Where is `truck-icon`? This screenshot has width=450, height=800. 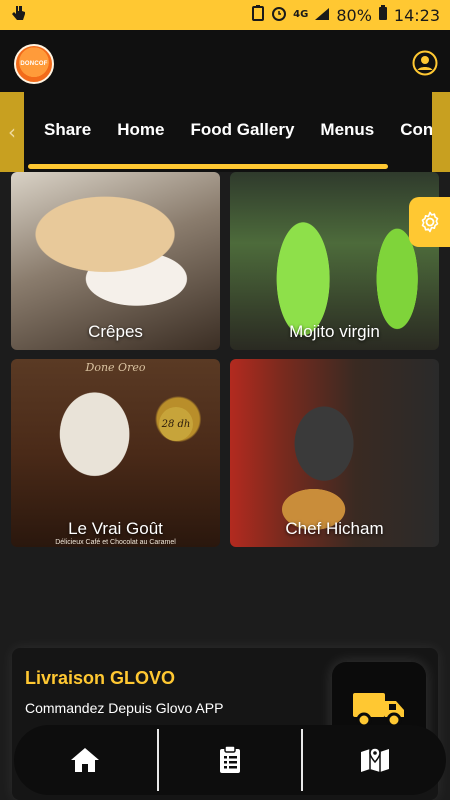 truck-icon is located at coordinates (378, 710).